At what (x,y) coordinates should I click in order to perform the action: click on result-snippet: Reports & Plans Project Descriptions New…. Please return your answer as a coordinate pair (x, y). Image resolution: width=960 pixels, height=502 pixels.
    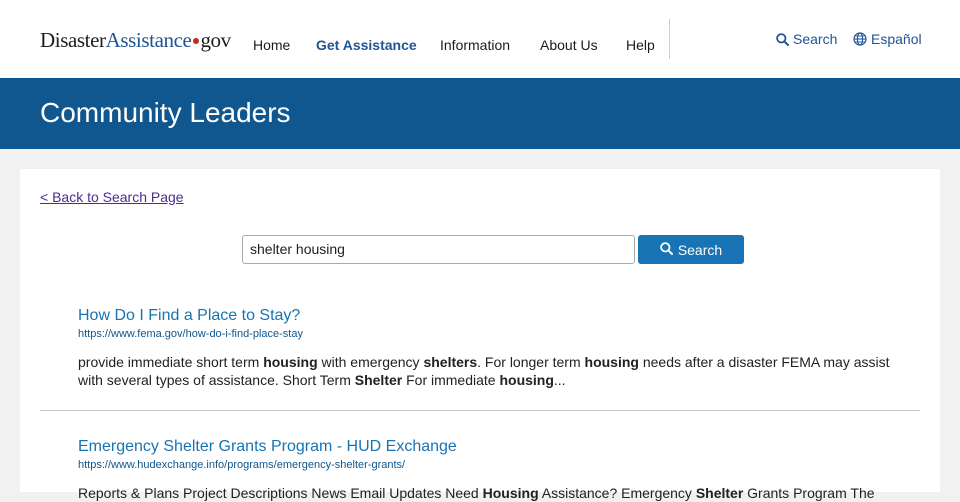
    Looking at the image, I should click on (488, 493).